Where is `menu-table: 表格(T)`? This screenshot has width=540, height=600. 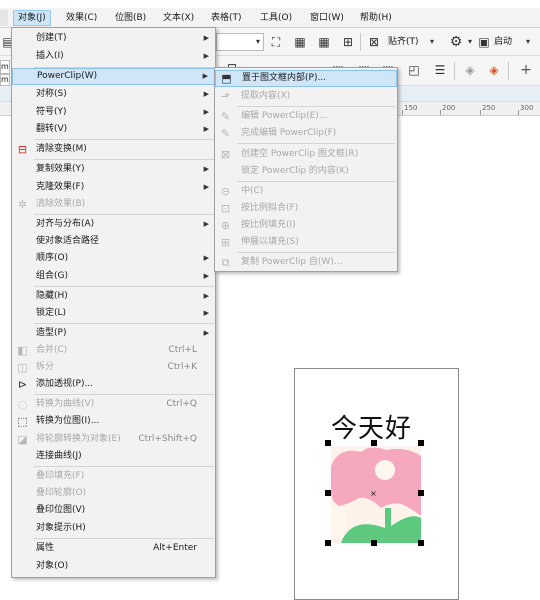 menu-table: 表格(T) is located at coordinates (226, 18).